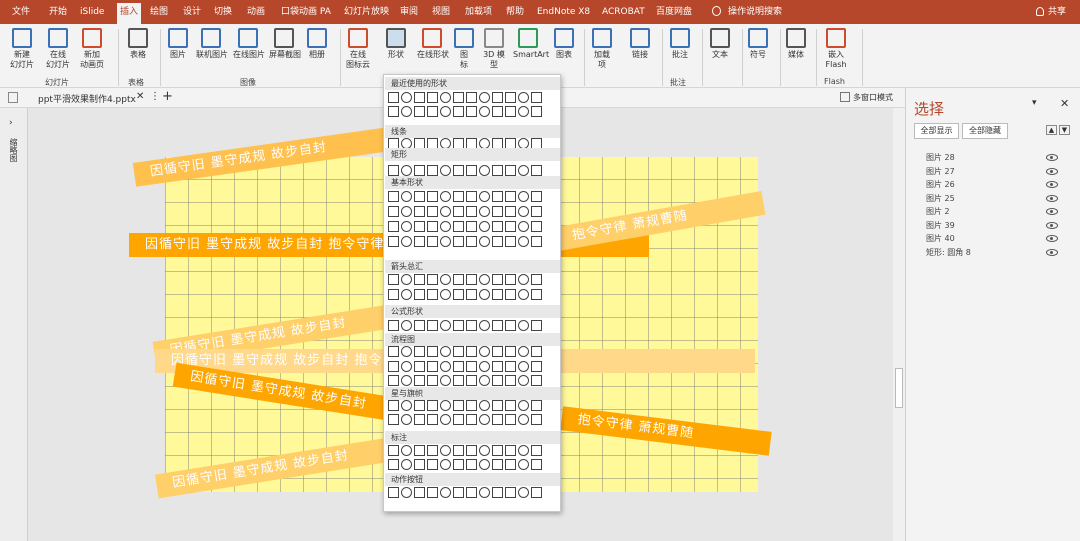  Describe the element at coordinates (720, 44) in the screenshot. I see `ribbon-button: 文本` at that location.